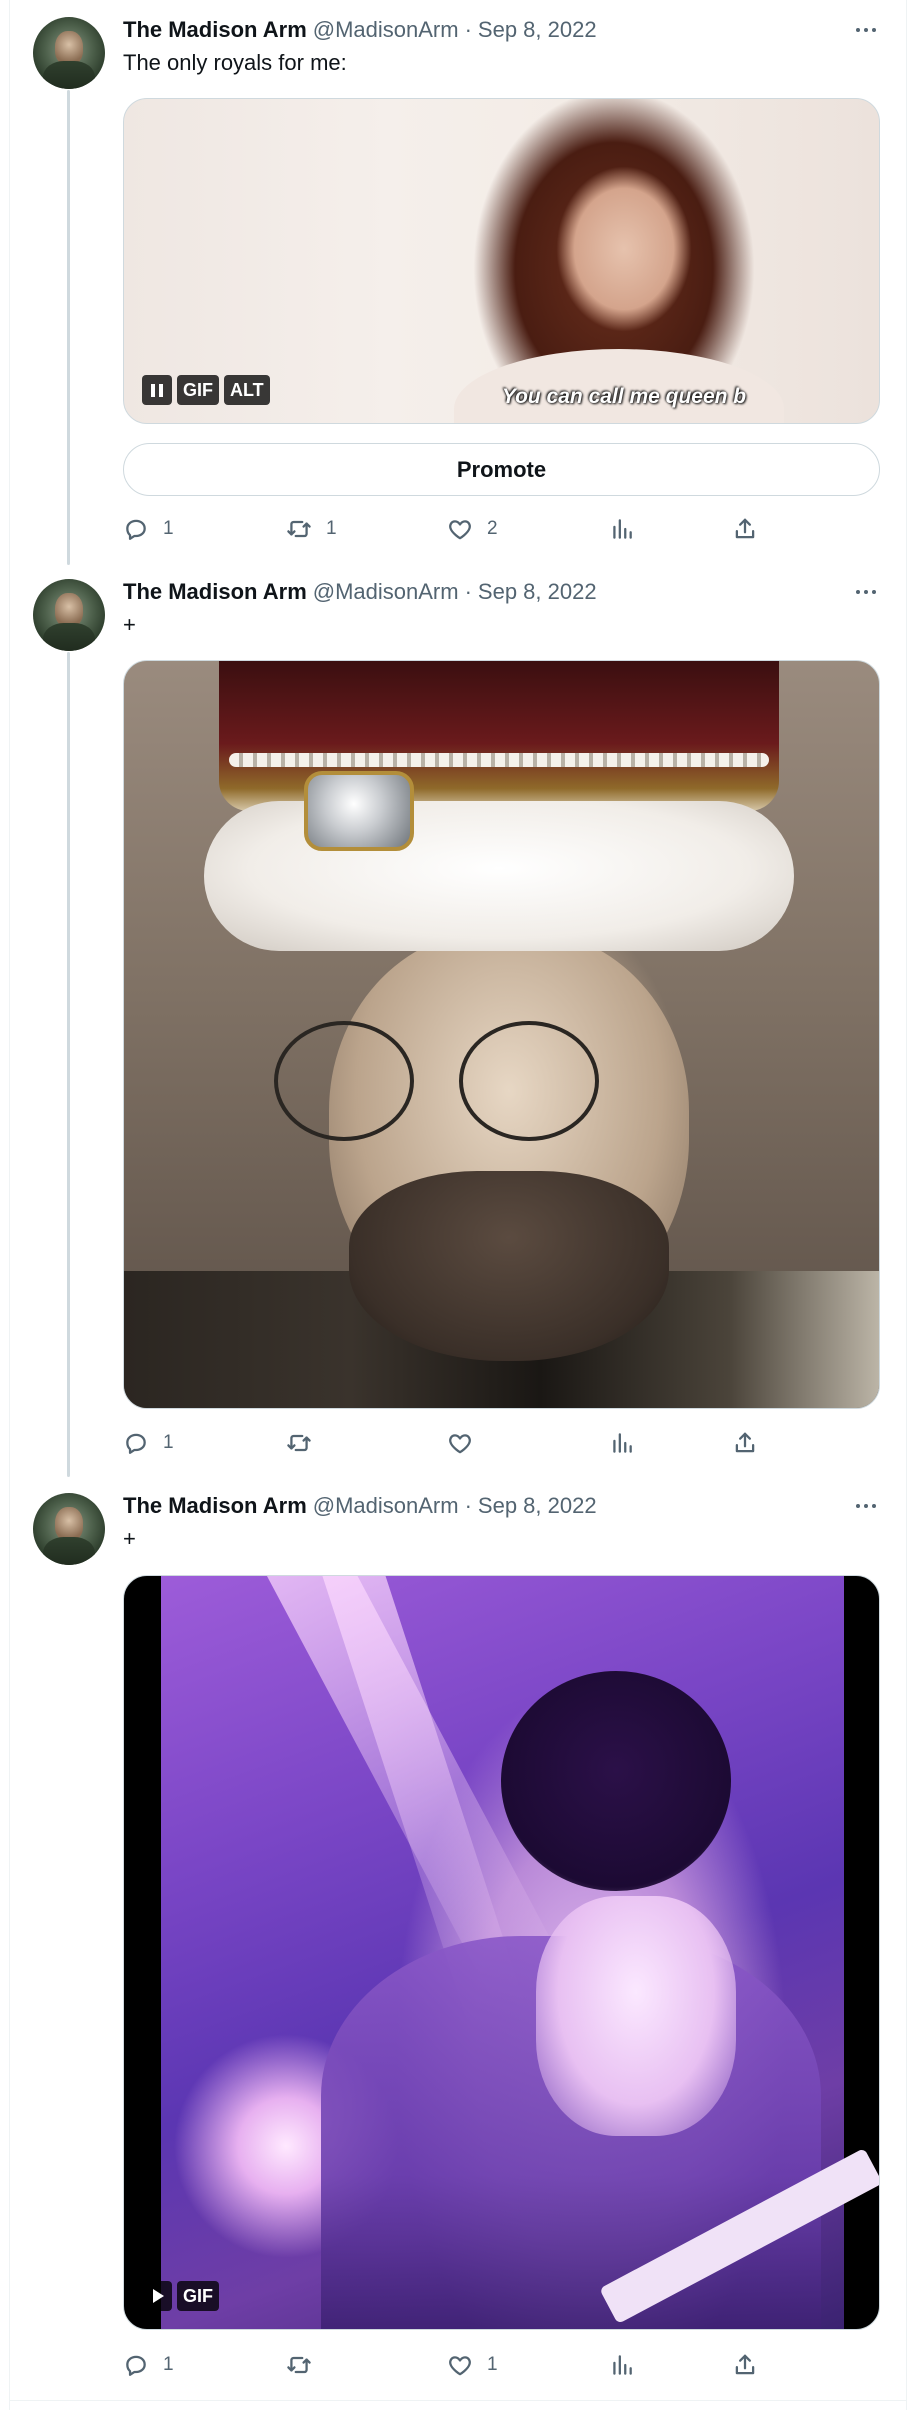 Image resolution: width=916 pixels, height=2410 pixels. Describe the element at coordinates (359, 811) in the screenshot. I see `image-gem` at that location.